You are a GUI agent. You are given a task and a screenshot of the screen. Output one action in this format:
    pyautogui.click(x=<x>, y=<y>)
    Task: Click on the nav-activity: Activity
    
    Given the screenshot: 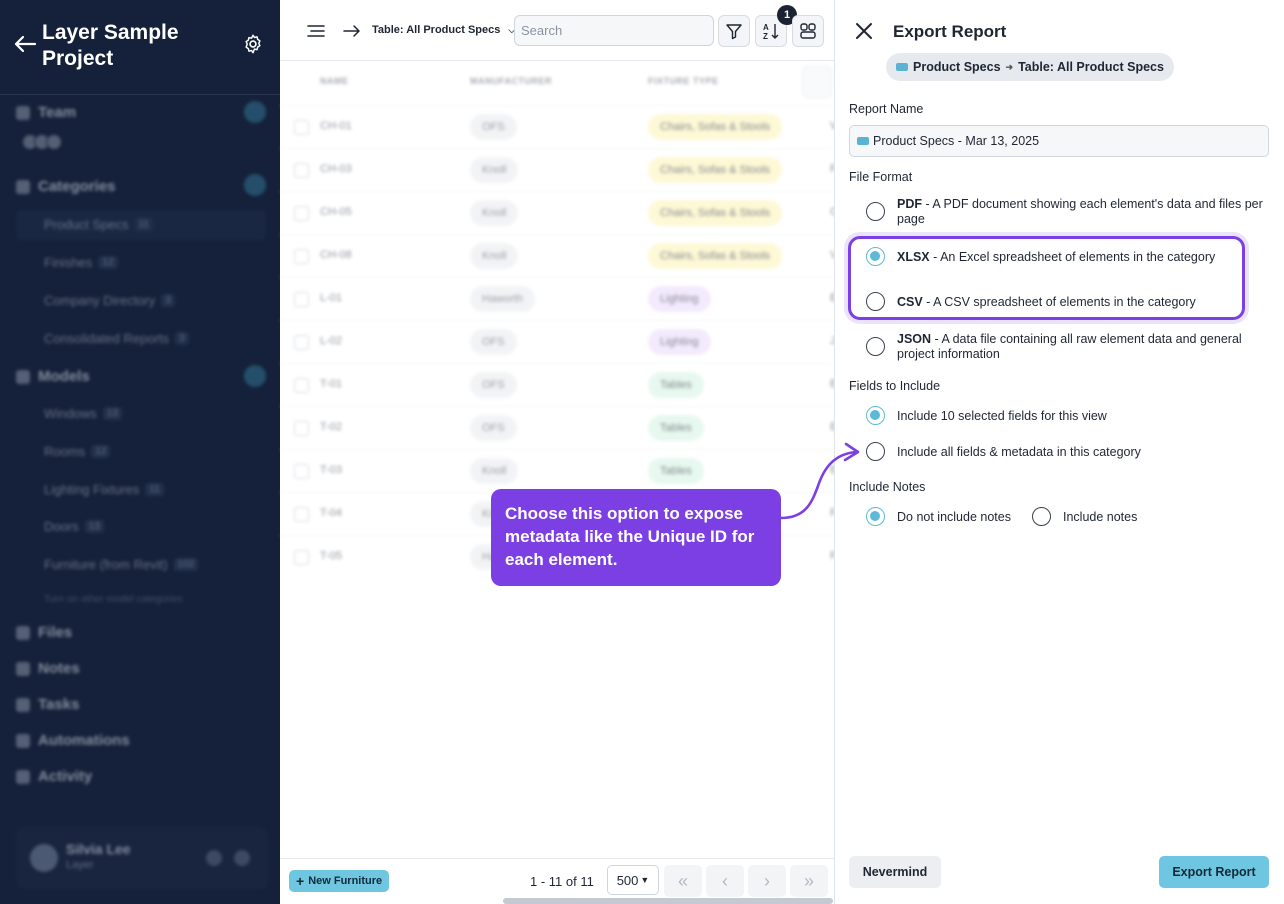 What is the action you would take?
    pyautogui.click(x=54, y=776)
    